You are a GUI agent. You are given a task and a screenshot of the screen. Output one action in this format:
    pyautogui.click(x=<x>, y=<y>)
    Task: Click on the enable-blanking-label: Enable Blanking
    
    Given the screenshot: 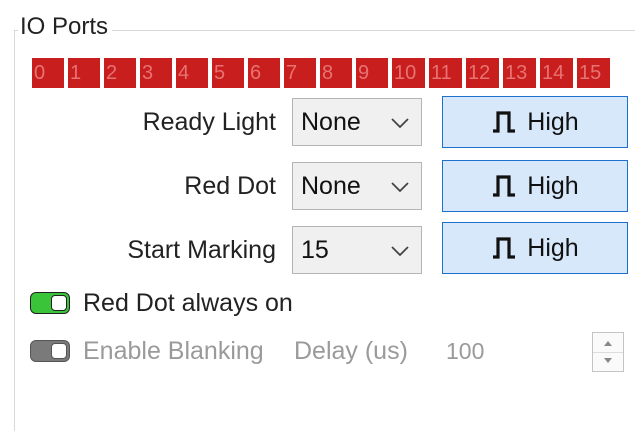 What is the action you would take?
    pyautogui.click(x=173, y=351)
    